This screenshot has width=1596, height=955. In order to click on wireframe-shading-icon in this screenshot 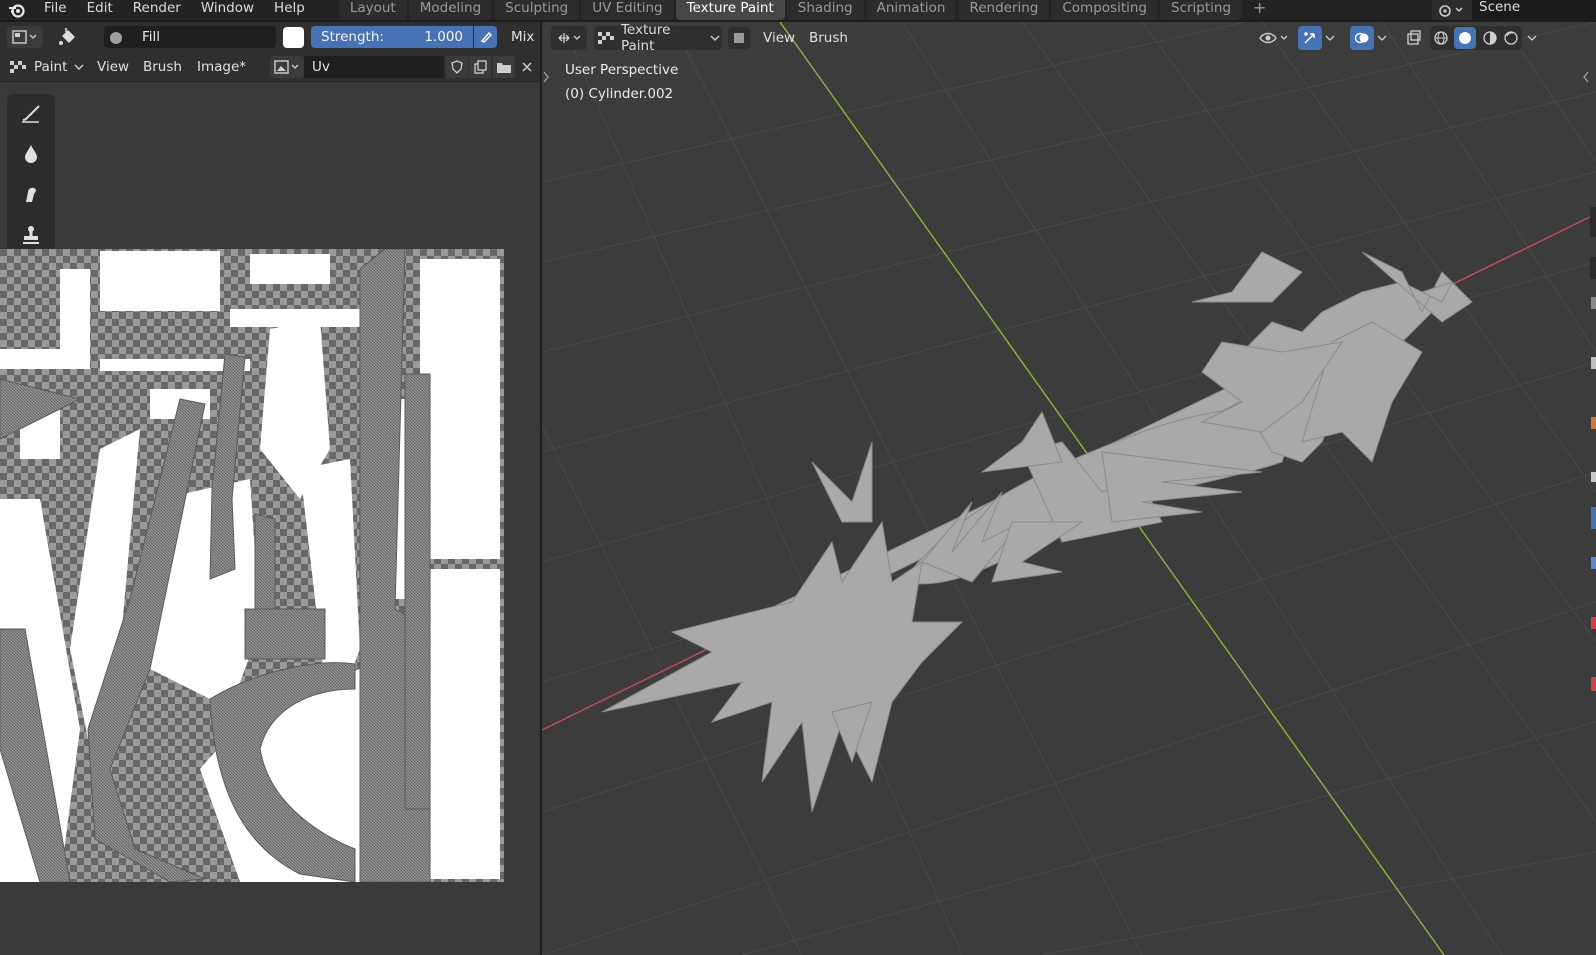, I will do `click(1441, 38)`.